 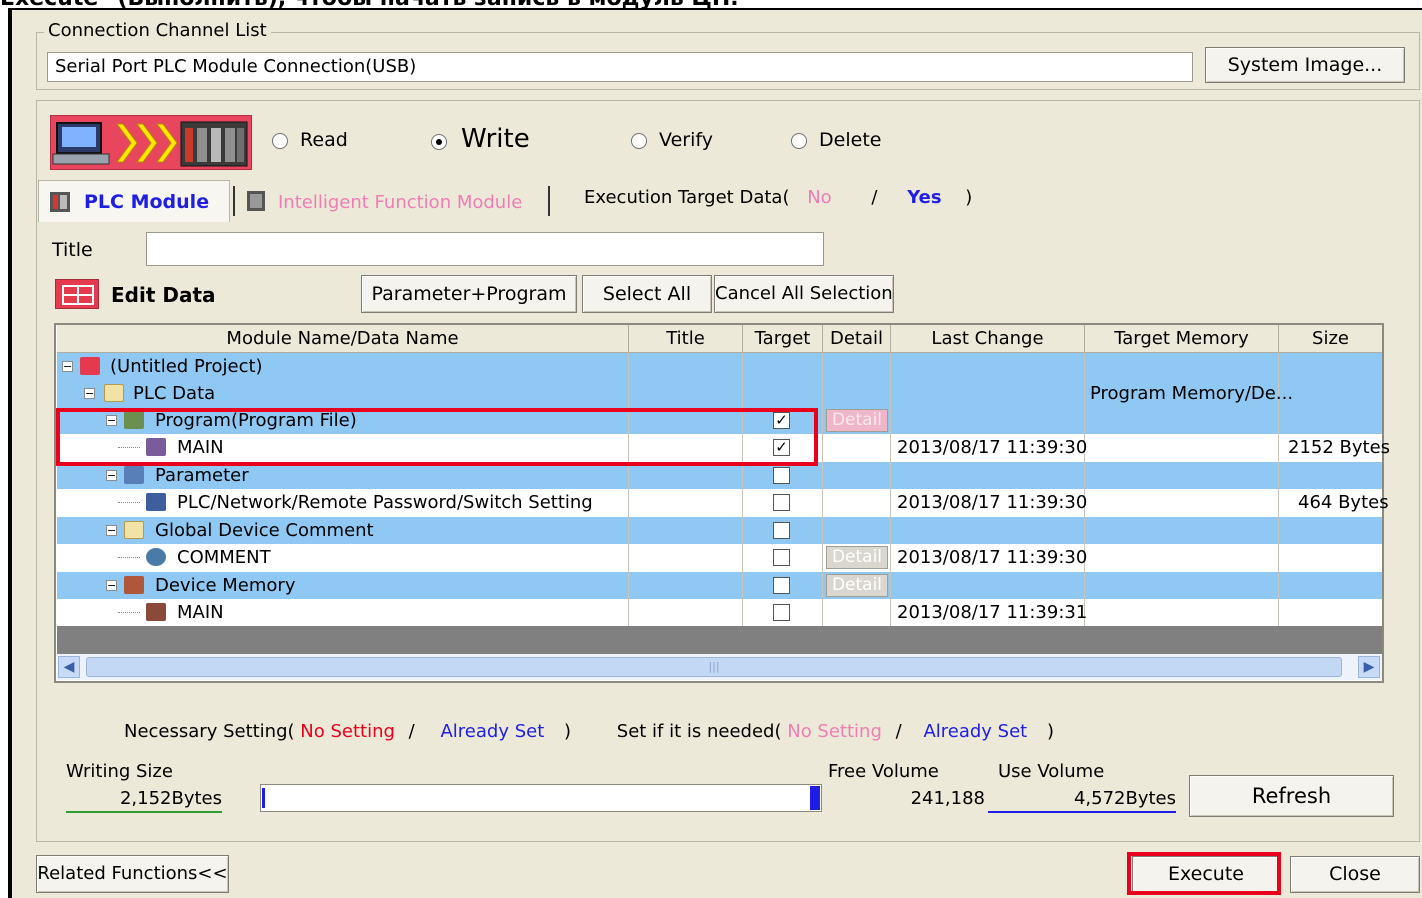 What do you see at coordinates (480, 139) in the screenshot?
I see `write-radio: Write` at bounding box center [480, 139].